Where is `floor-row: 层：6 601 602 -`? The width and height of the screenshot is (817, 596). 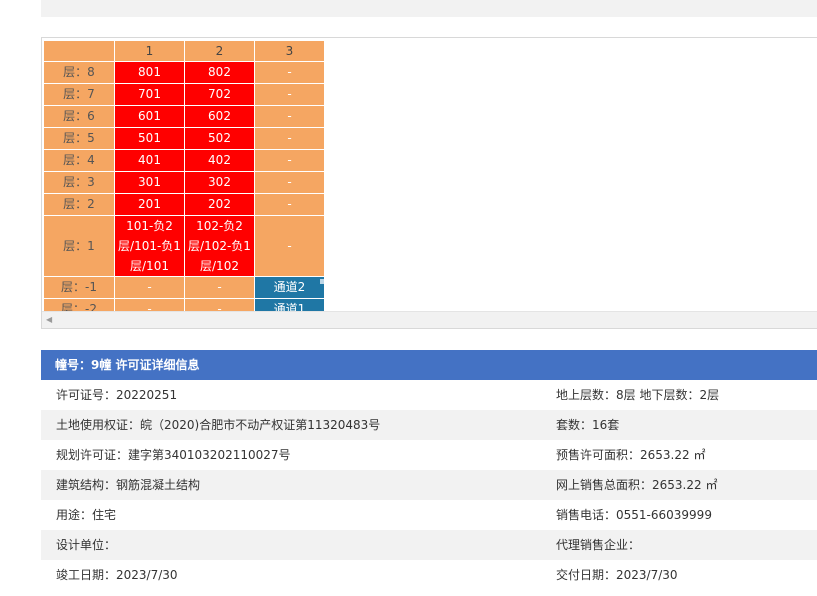
floor-row: 层：6 601 602 - is located at coordinates (184, 116).